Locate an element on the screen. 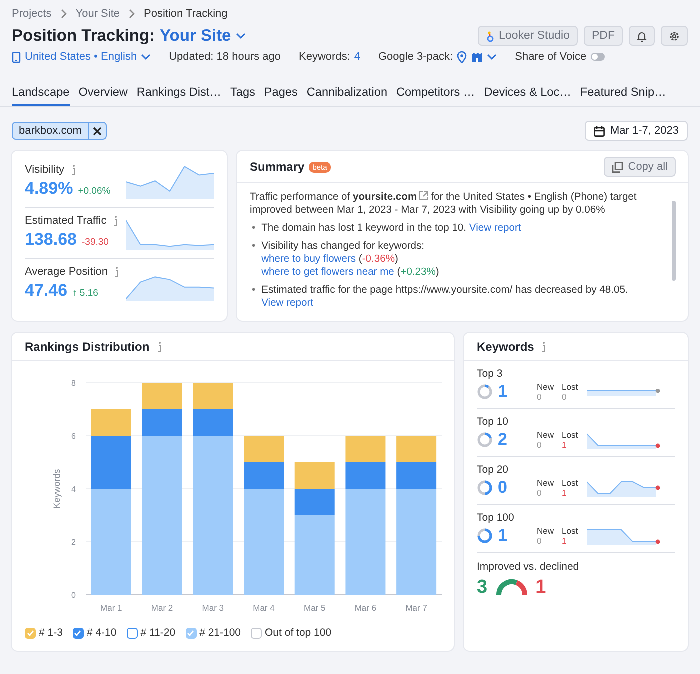 Image resolution: width=700 pixels, height=674 pixels. axis-tick-label: Mar 6 is located at coordinates (365, 608).